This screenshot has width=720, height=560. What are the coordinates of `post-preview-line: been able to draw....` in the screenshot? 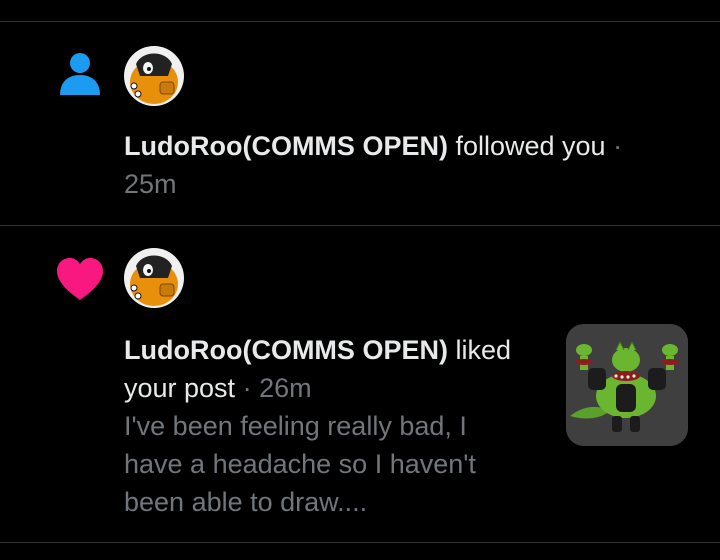 It's located at (246, 502).